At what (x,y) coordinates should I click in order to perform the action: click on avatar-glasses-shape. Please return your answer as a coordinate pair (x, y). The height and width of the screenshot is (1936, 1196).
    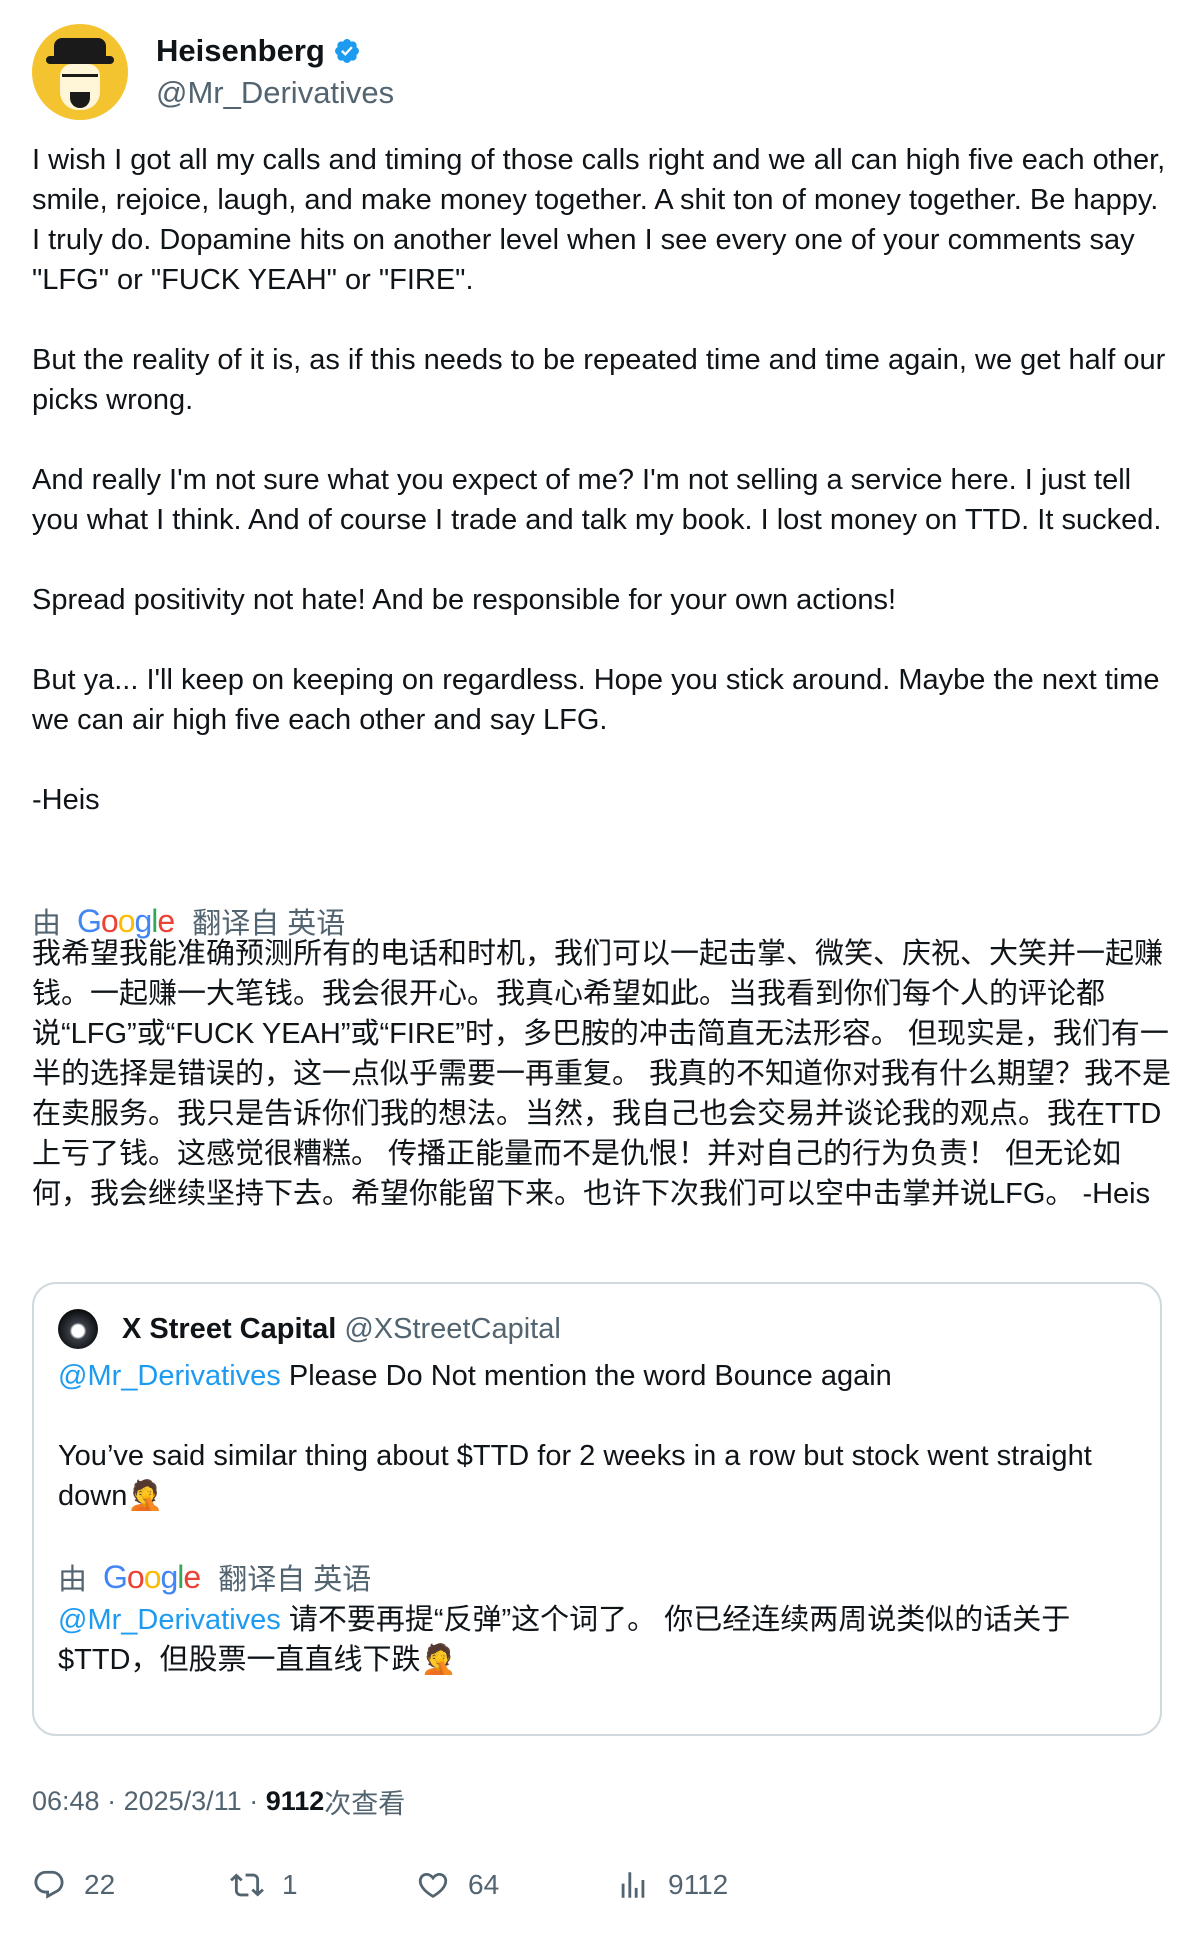
    Looking at the image, I should click on (80, 79).